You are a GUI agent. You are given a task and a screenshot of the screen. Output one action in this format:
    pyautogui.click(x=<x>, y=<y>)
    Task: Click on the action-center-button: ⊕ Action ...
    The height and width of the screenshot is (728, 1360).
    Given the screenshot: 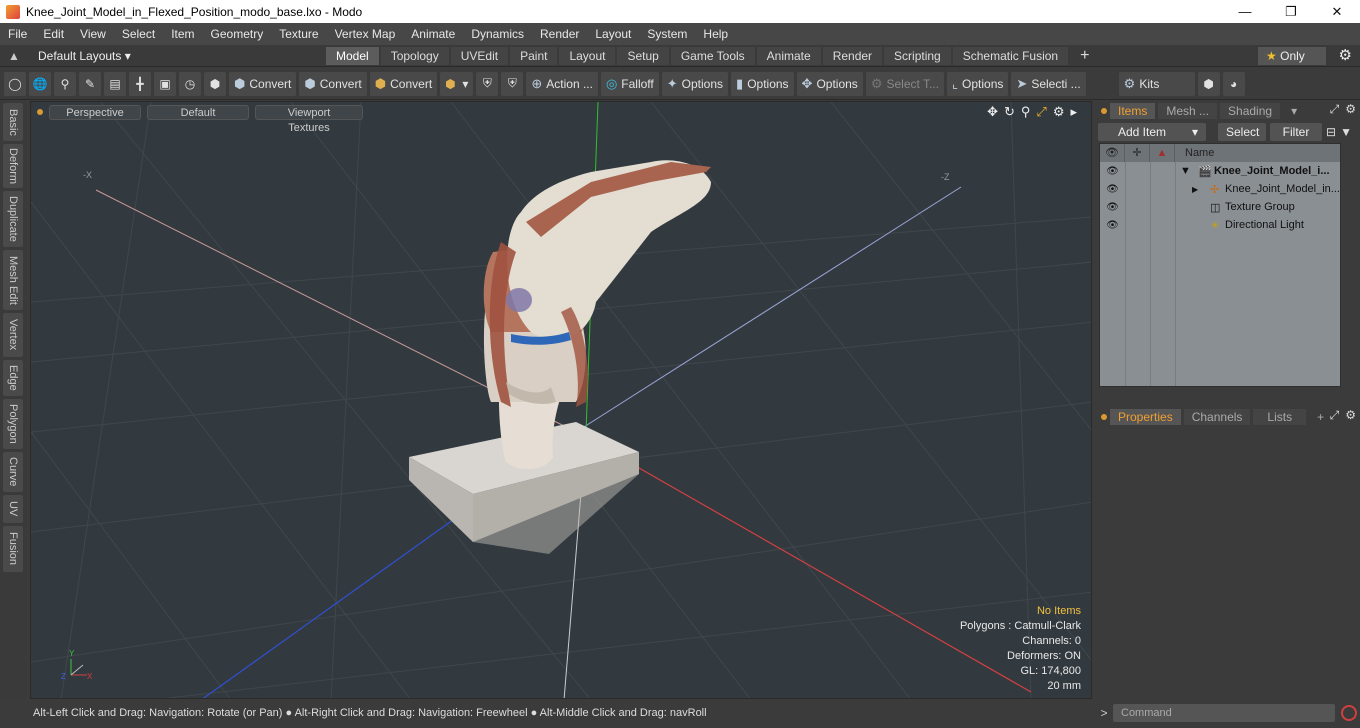 What is the action you would take?
    pyautogui.click(x=562, y=83)
    